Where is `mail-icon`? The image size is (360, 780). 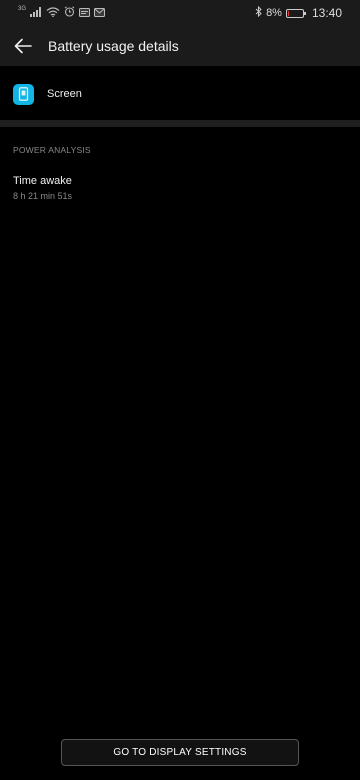
mail-icon is located at coordinates (100, 13).